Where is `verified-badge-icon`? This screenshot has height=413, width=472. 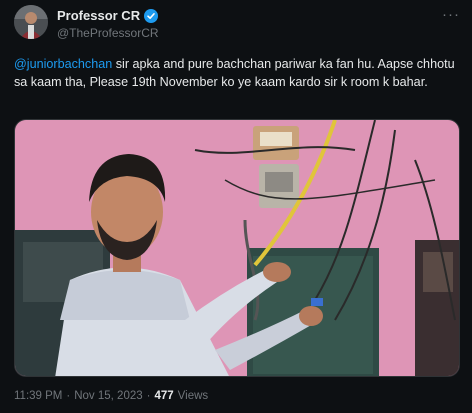 verified-badge-icon is located at coordinates (151, 15).